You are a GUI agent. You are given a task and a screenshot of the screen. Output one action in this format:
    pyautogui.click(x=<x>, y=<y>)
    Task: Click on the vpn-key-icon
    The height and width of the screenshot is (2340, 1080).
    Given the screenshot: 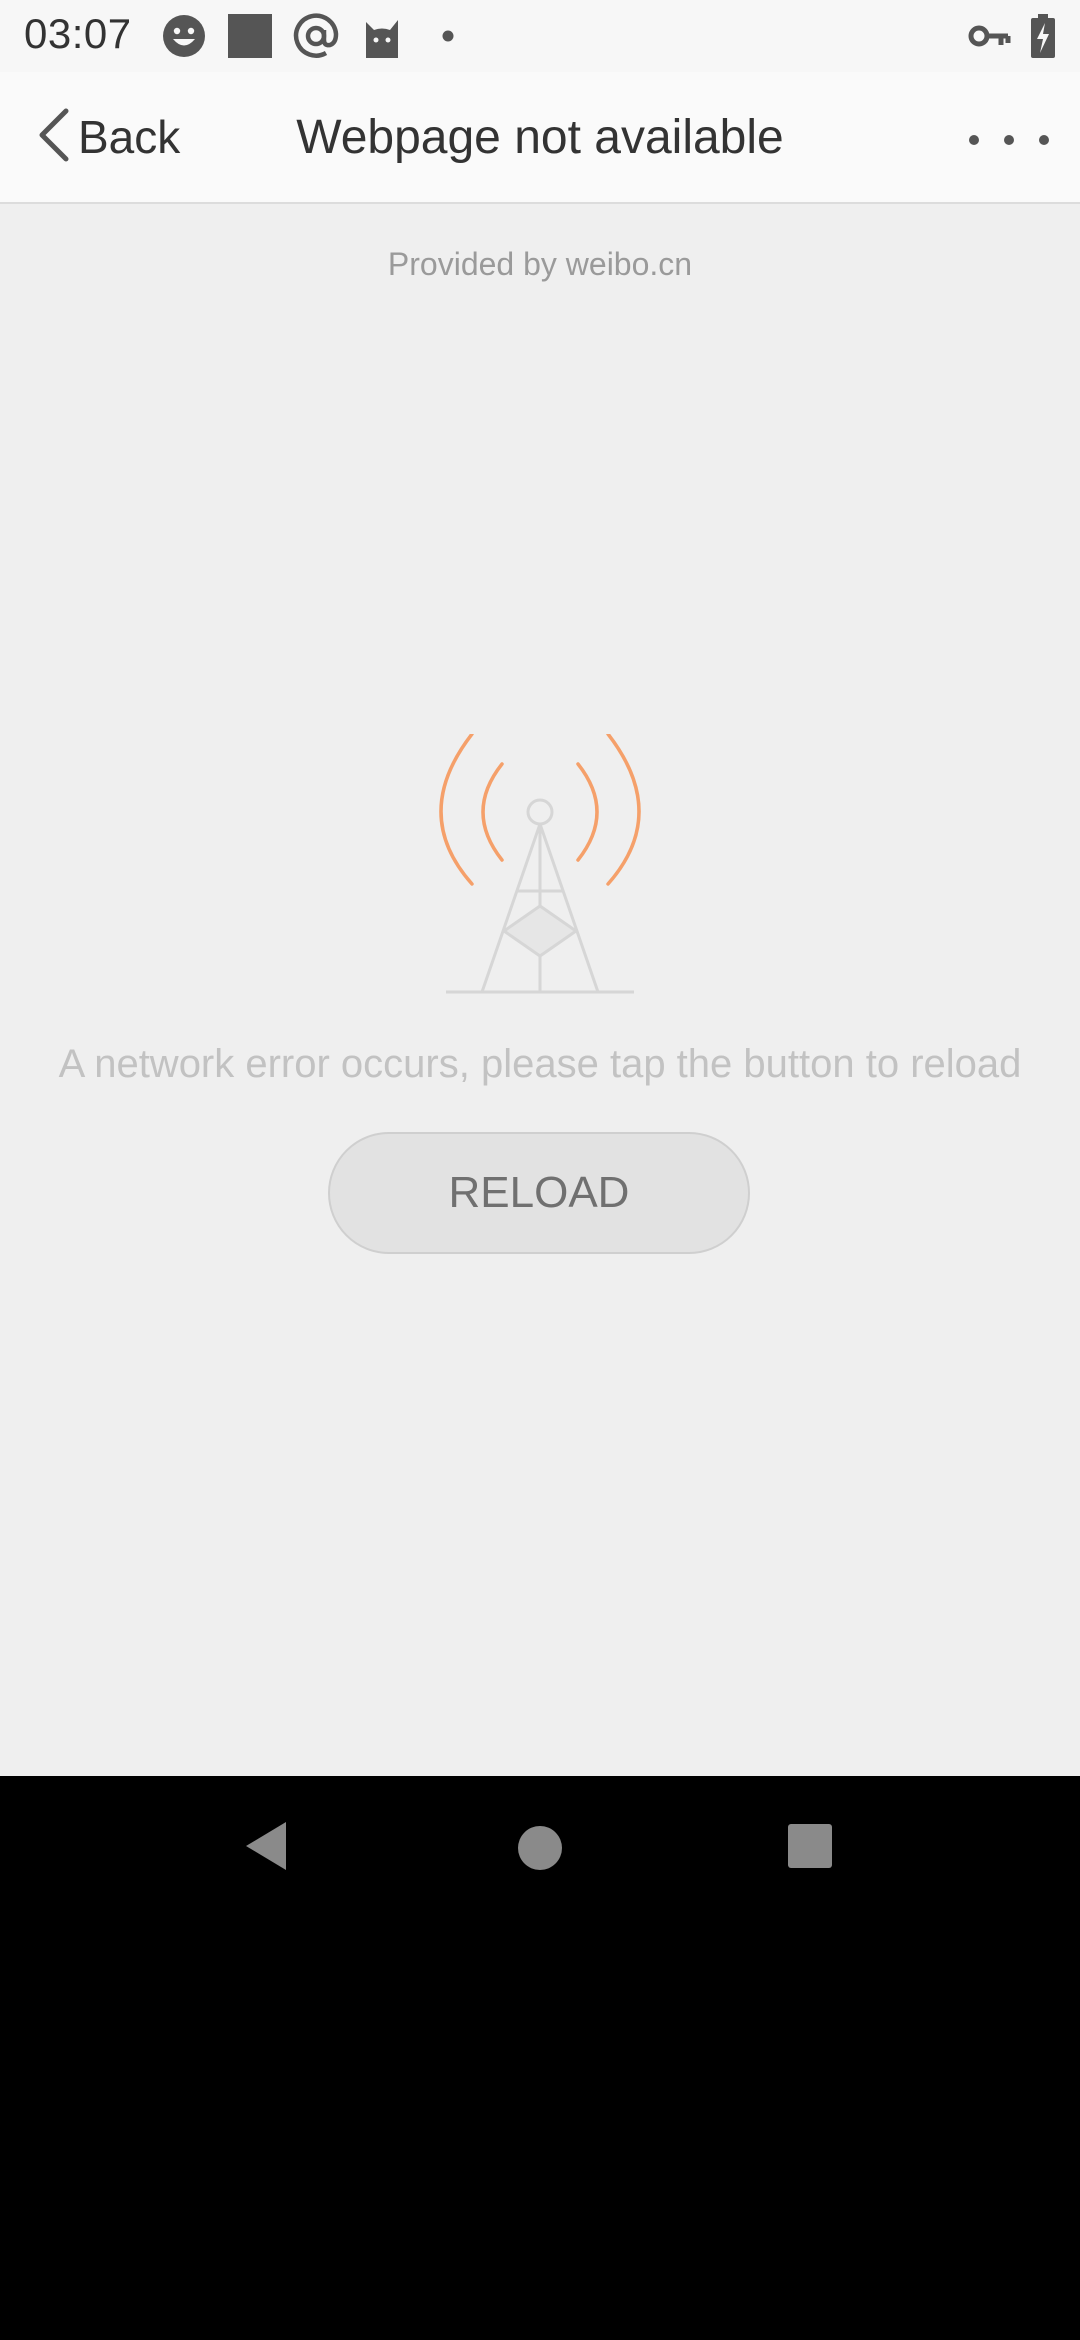 What is the action you would take?
    pyautogui.click(x=990, y=38)
    